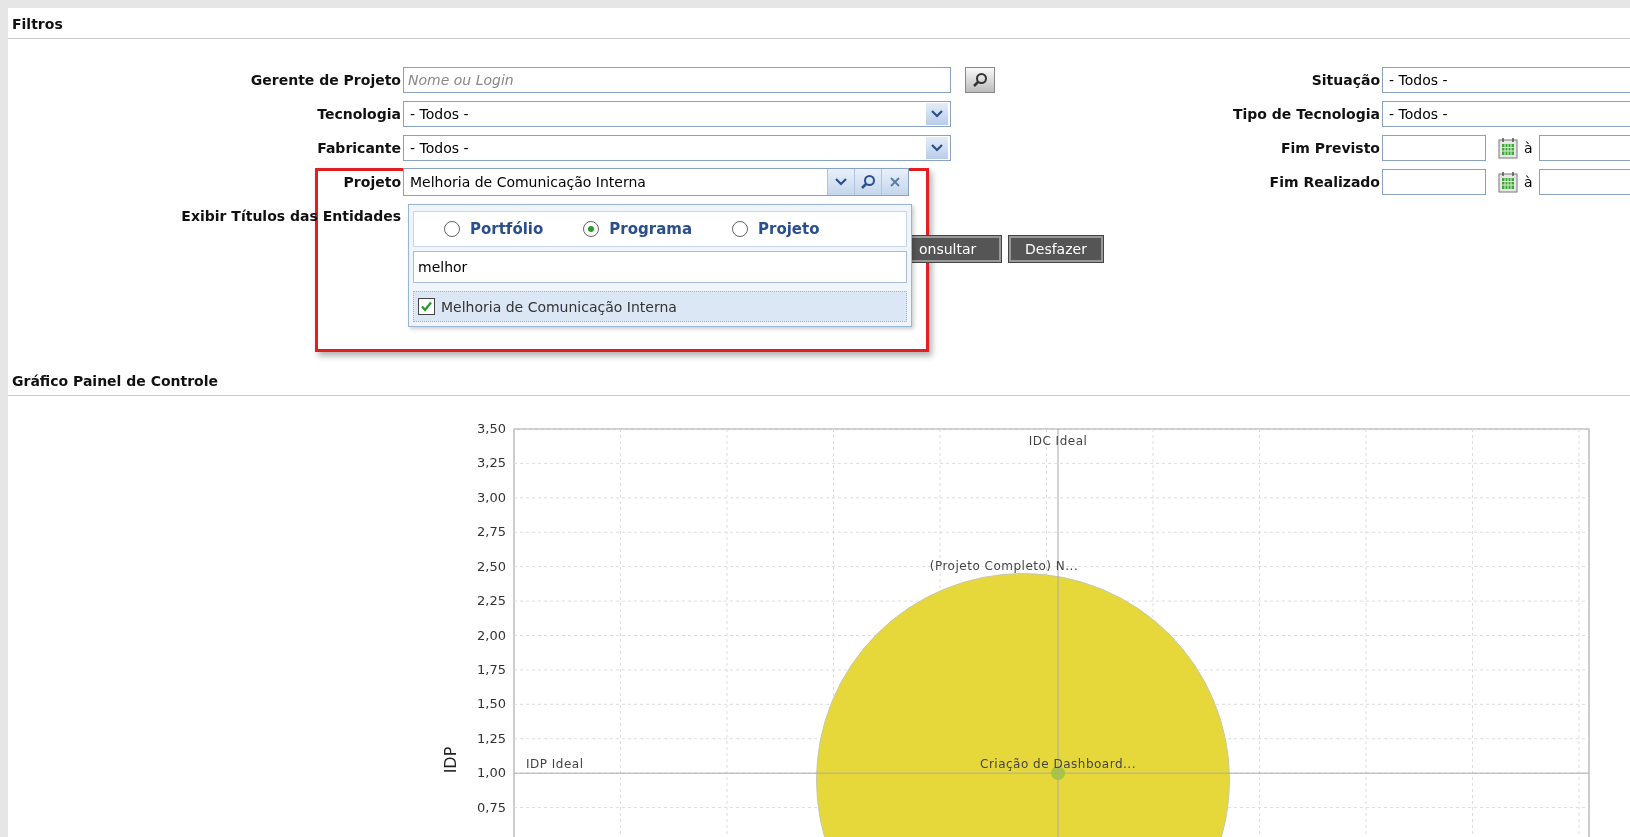 Image resolution: width=1630 pixels, height=837 pixels. Describe the element at coordinates (819, 23) in the screenshot. I see `section-title: Filtros` at that location.